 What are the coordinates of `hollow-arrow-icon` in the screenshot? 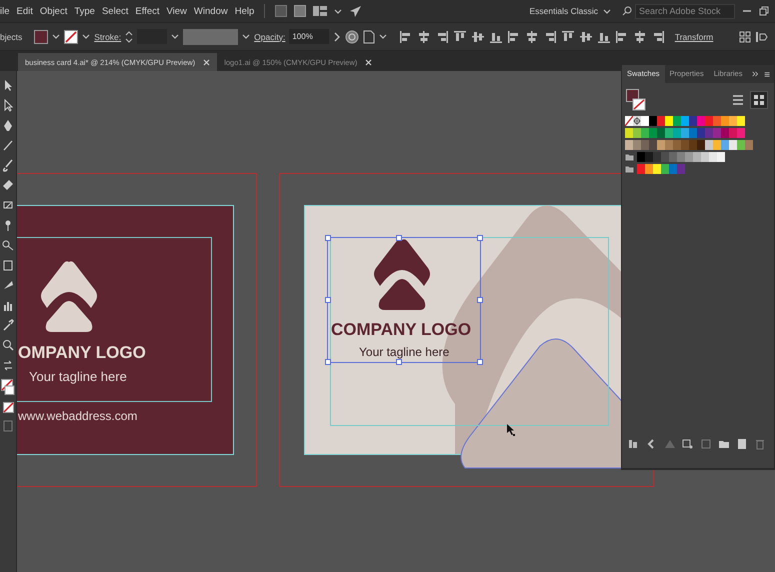 It's located at (8, 105).